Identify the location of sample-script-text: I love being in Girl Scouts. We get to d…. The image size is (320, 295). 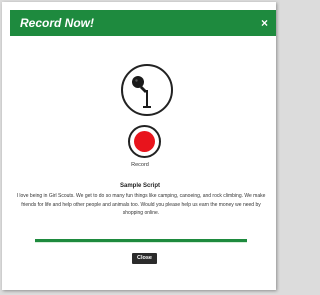
(141, 204).